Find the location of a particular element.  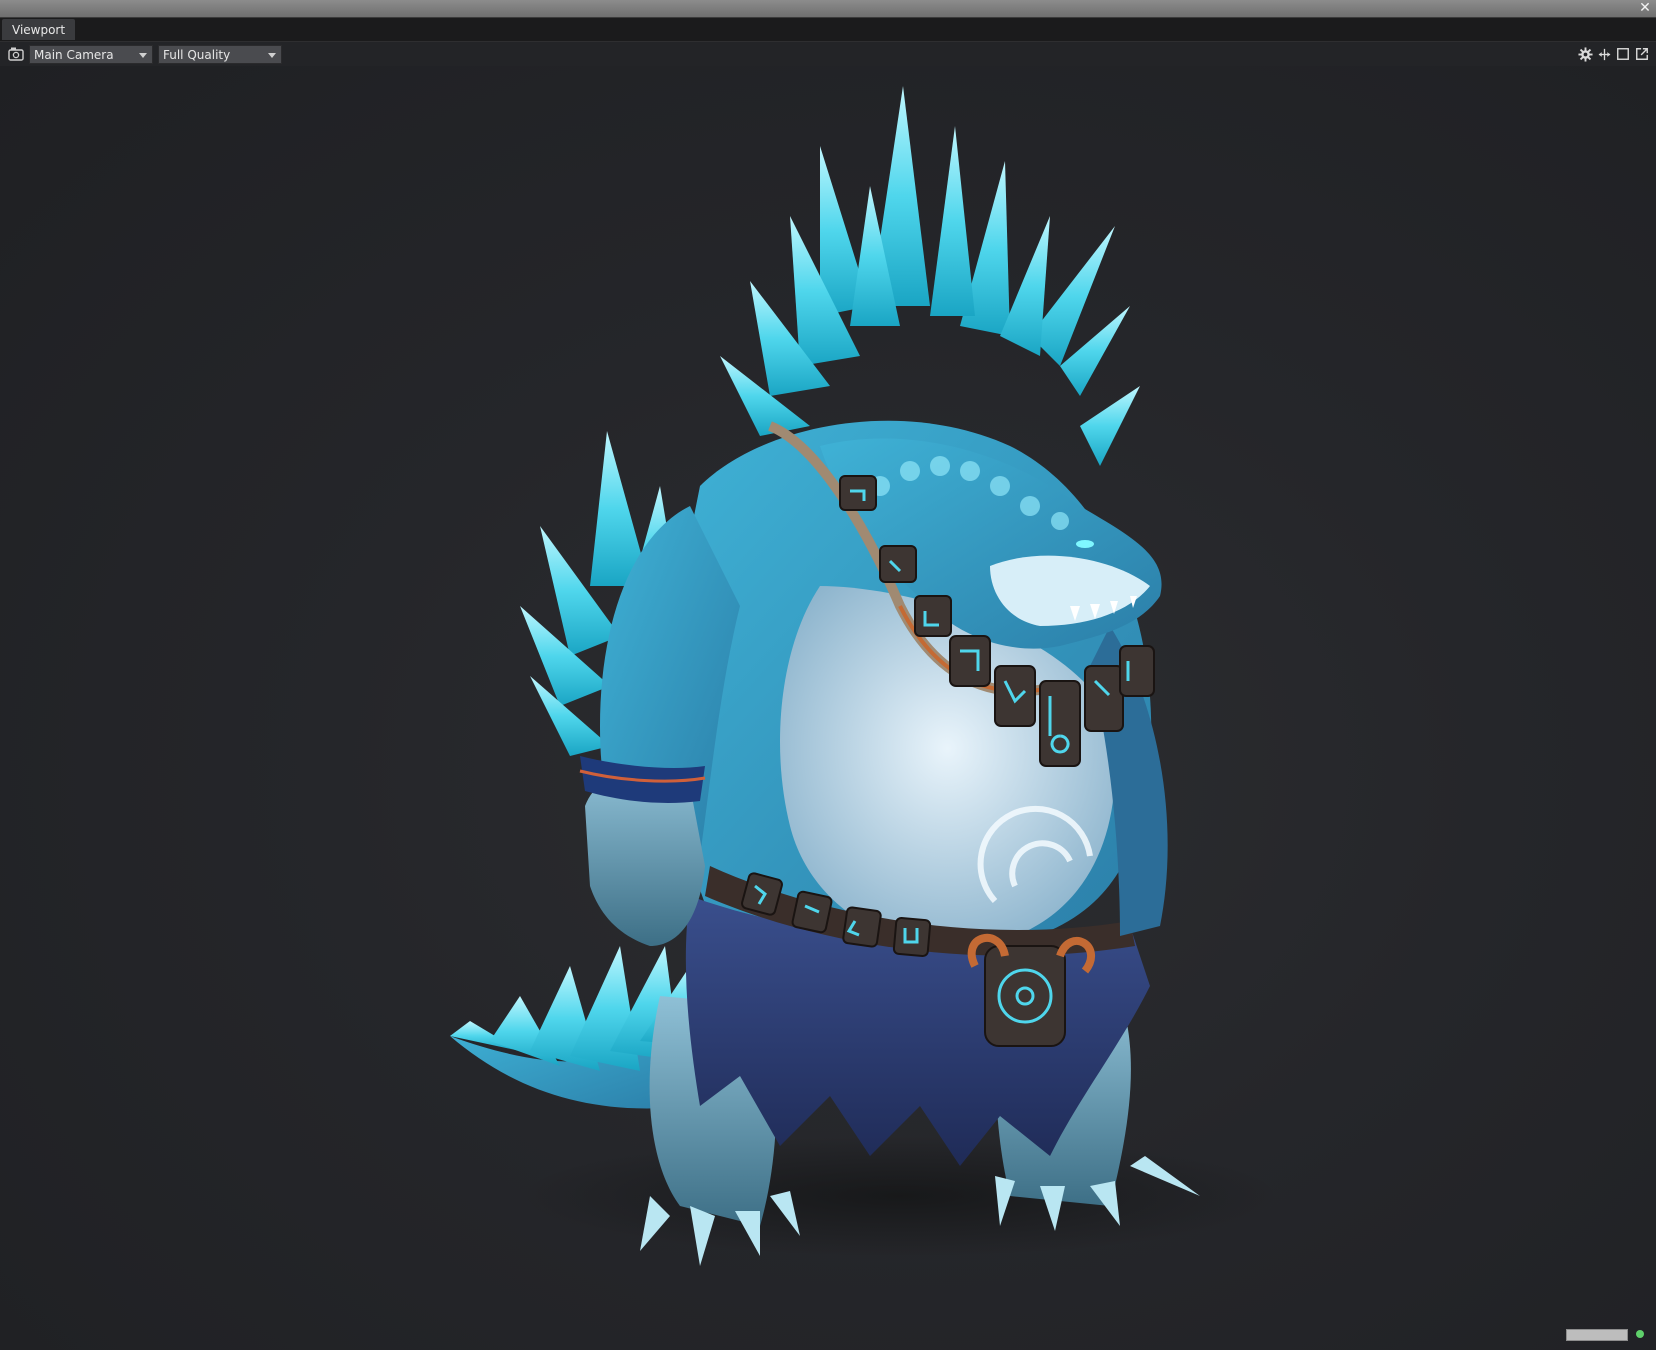

maximize-icon is located at coordinates (1623, 54).